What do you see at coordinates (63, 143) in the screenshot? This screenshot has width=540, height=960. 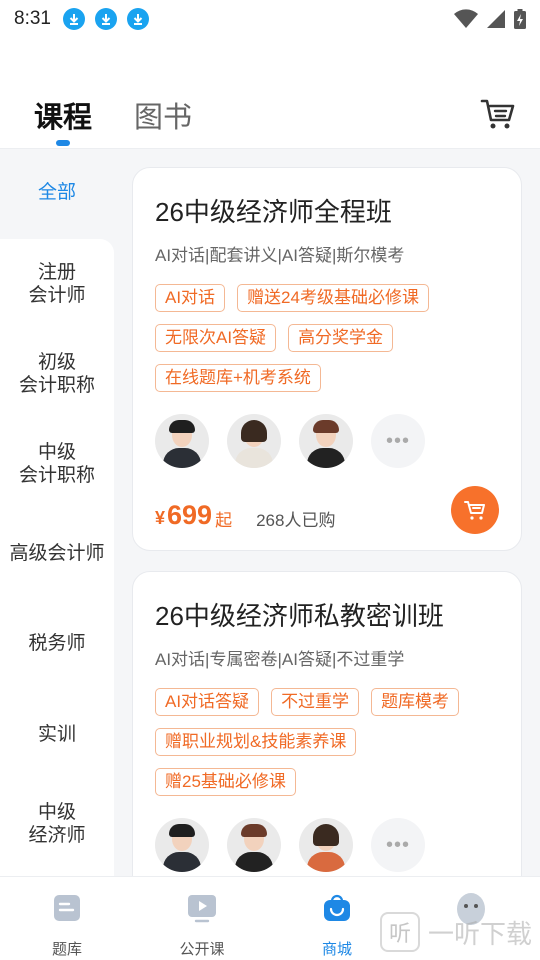 I see `active-tab-indicator` at bounding box center [63, 143].